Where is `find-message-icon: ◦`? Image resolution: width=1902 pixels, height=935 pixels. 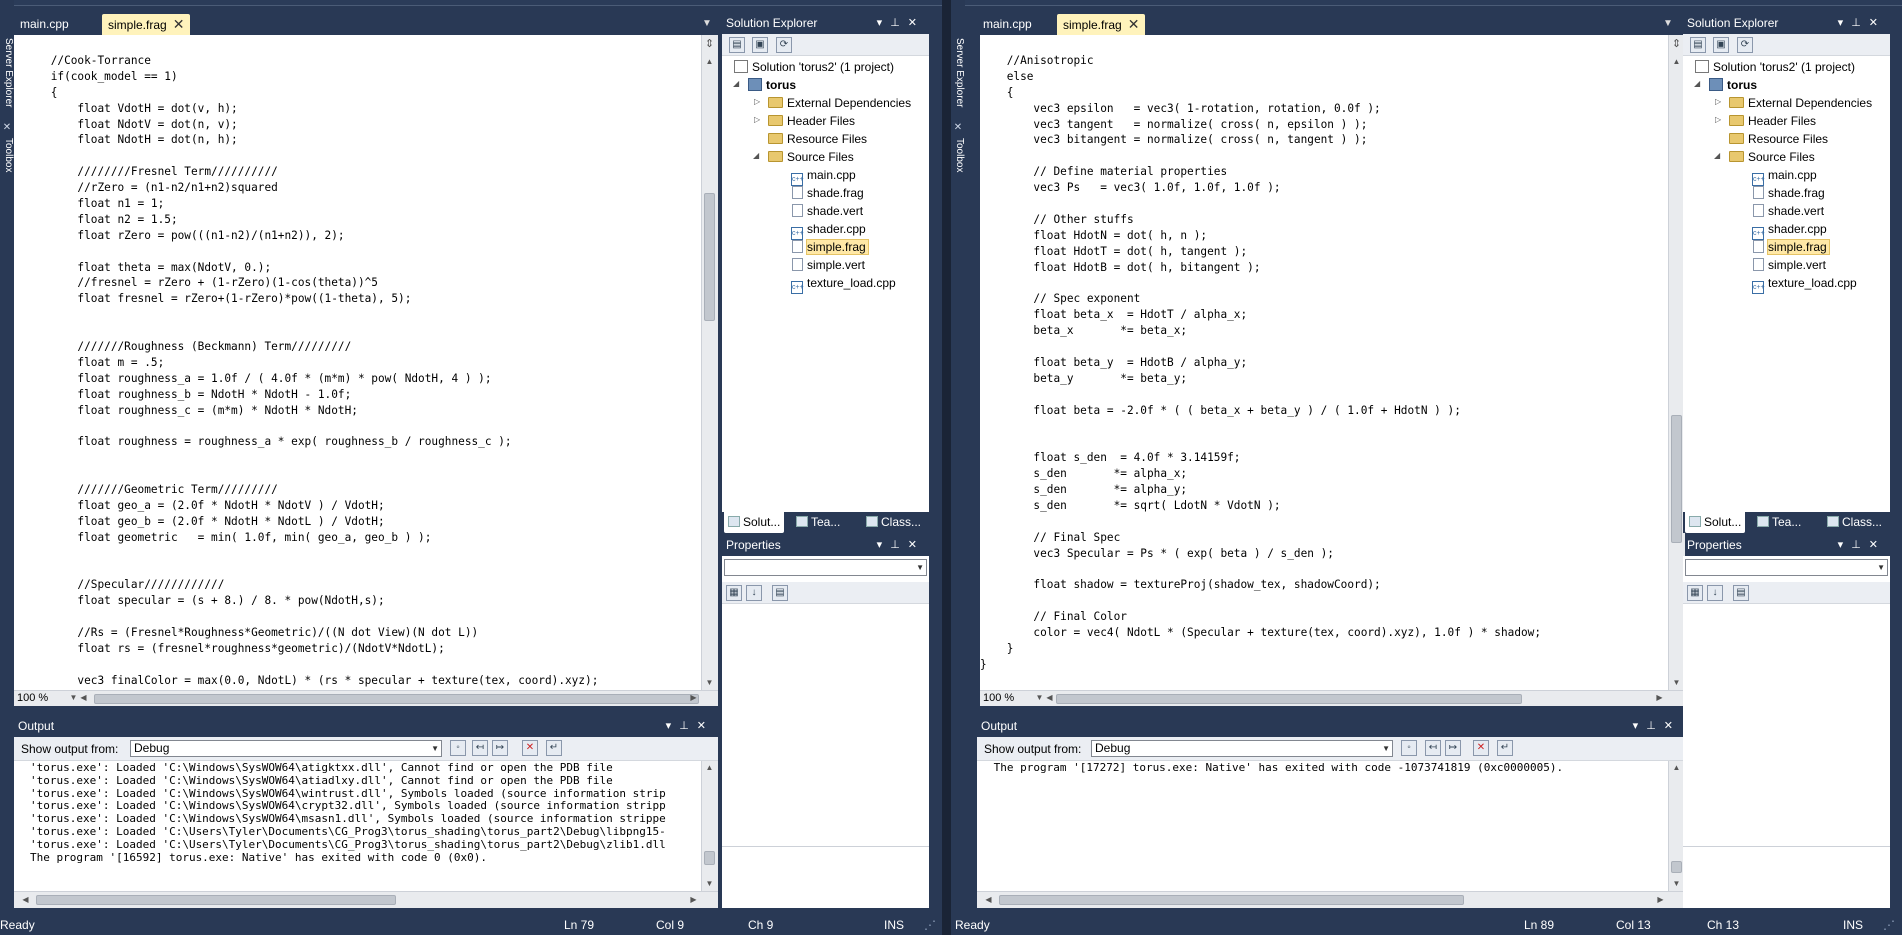
find-message-icon: ◦ is located at coordinates (458, 748).